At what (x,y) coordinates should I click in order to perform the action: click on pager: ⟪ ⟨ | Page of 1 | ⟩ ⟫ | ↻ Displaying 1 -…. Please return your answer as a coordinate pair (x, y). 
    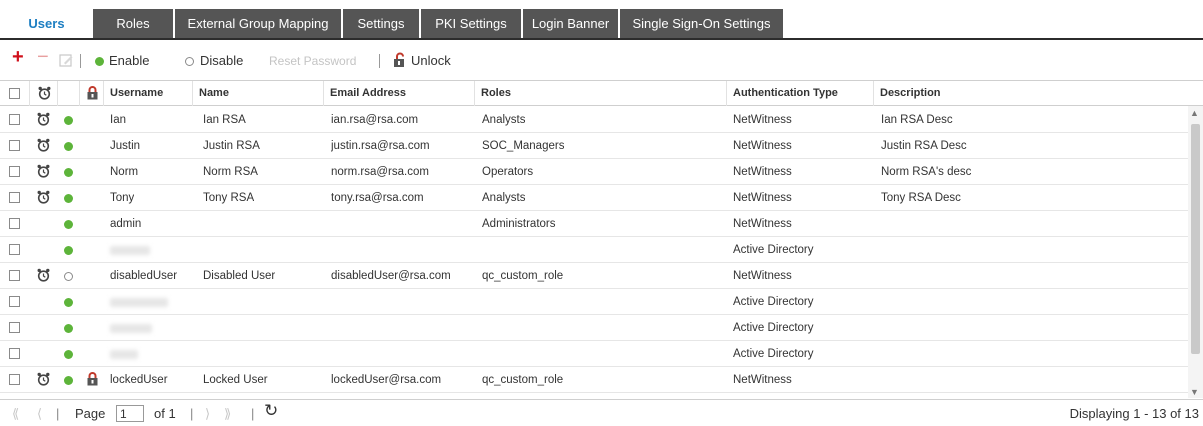
    Looking at the image, I should click on (601, 412).